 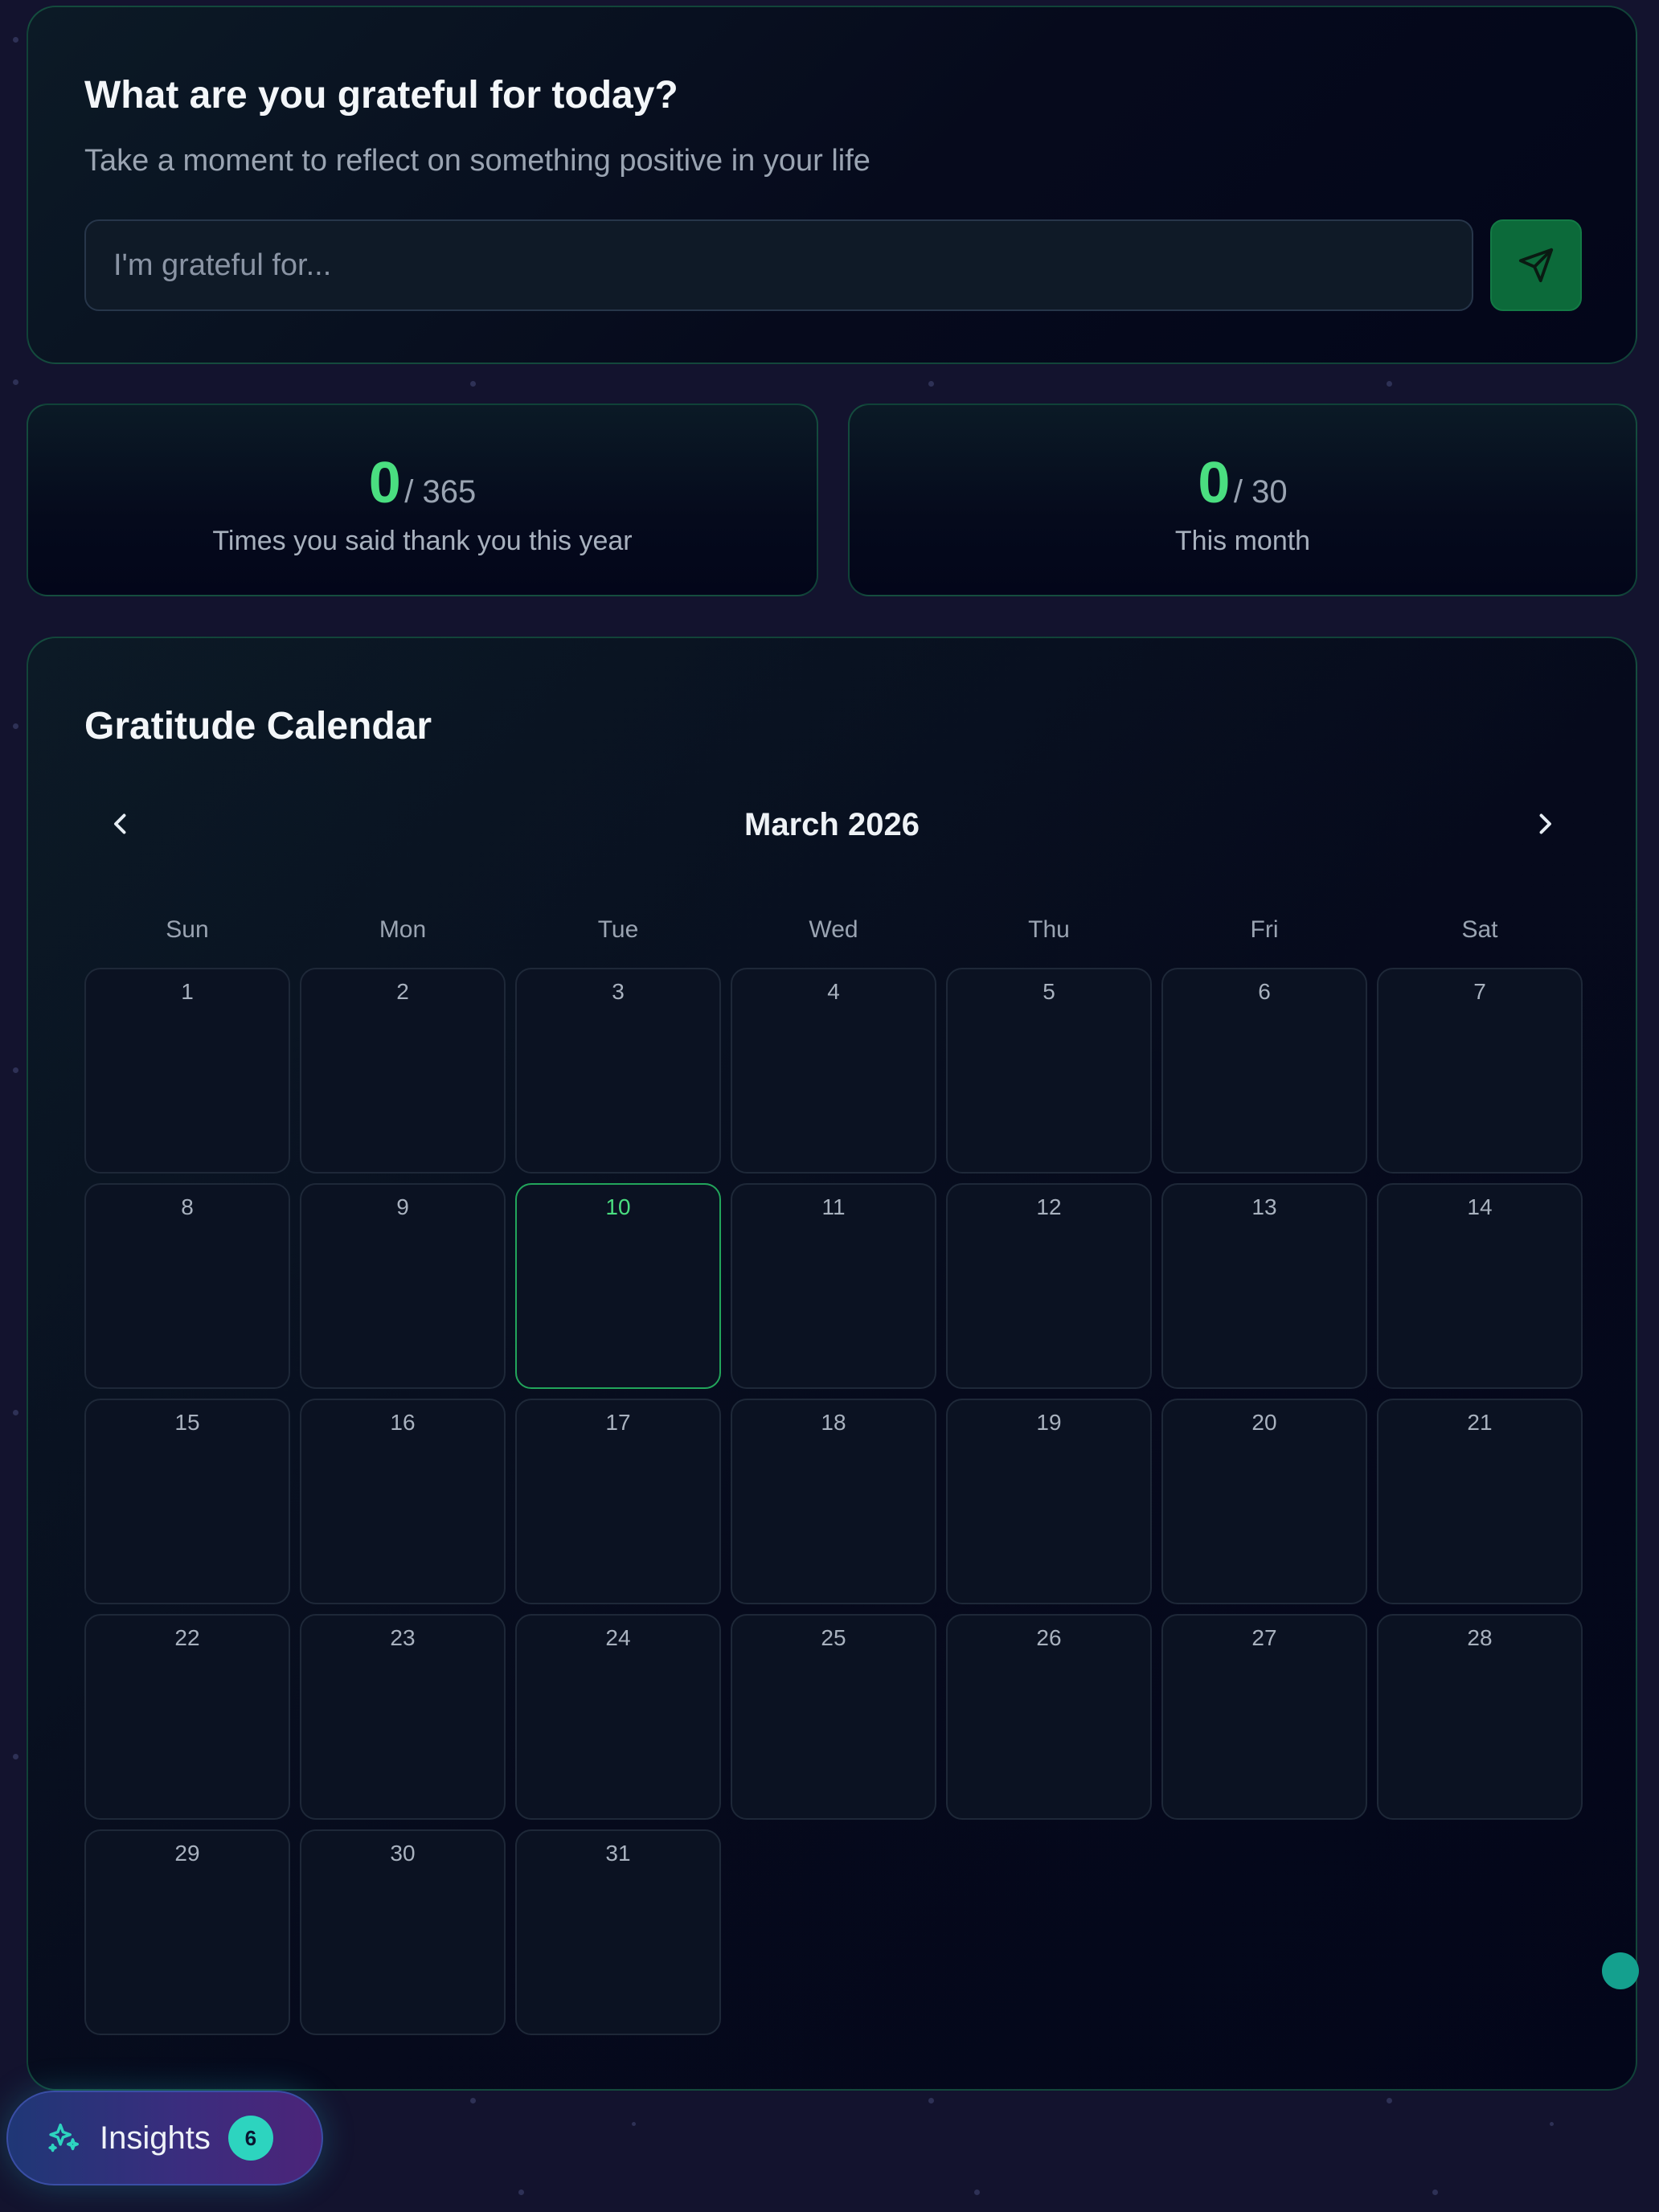 I want to click on month-total: / 30, so click(x=1260, y=492).